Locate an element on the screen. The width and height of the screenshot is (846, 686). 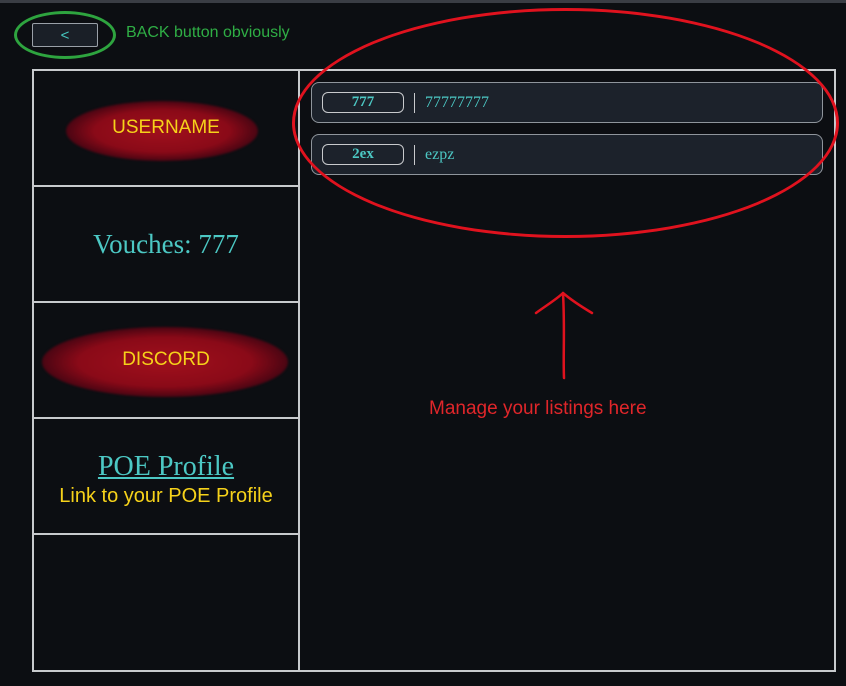
back-button: < is located at coordinates (65, 35).